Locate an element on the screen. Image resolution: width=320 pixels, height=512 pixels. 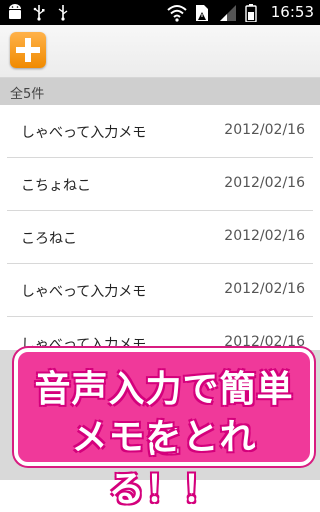
memo-title: こちょねこ is located at coordinates (56, 186).